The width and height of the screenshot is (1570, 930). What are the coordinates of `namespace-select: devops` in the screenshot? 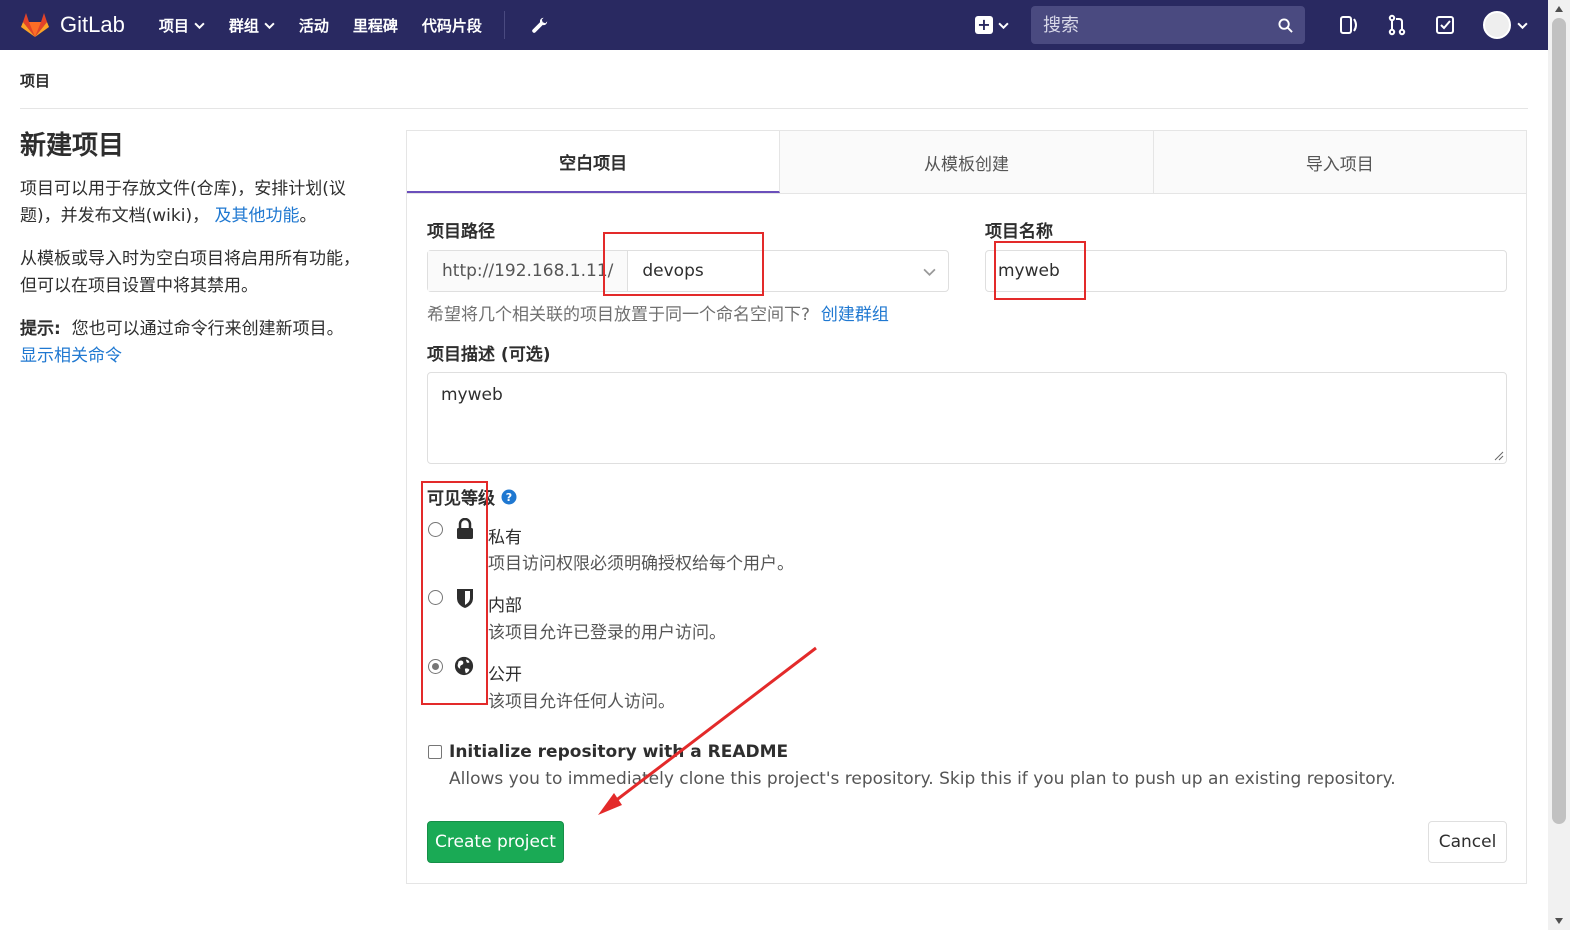 It's located at (788, 271).